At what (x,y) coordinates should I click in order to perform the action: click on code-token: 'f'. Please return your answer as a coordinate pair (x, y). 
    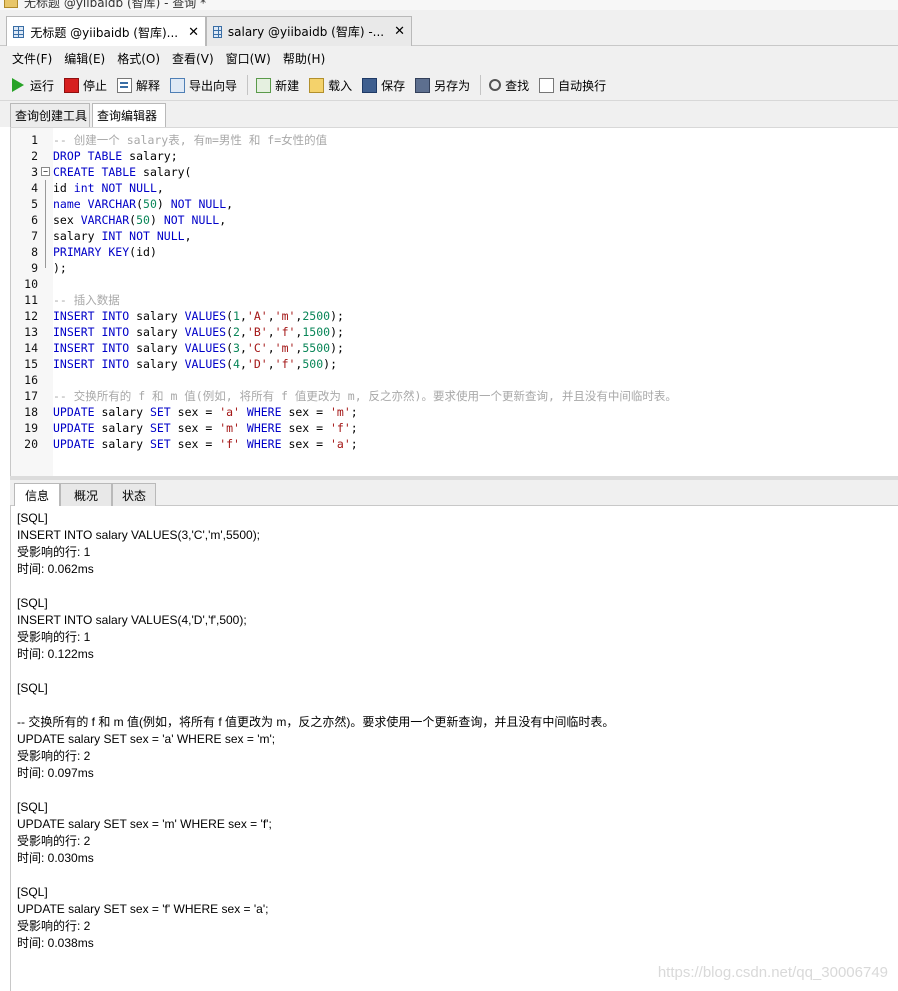
    Looking at the image, I should click on (285, 364).